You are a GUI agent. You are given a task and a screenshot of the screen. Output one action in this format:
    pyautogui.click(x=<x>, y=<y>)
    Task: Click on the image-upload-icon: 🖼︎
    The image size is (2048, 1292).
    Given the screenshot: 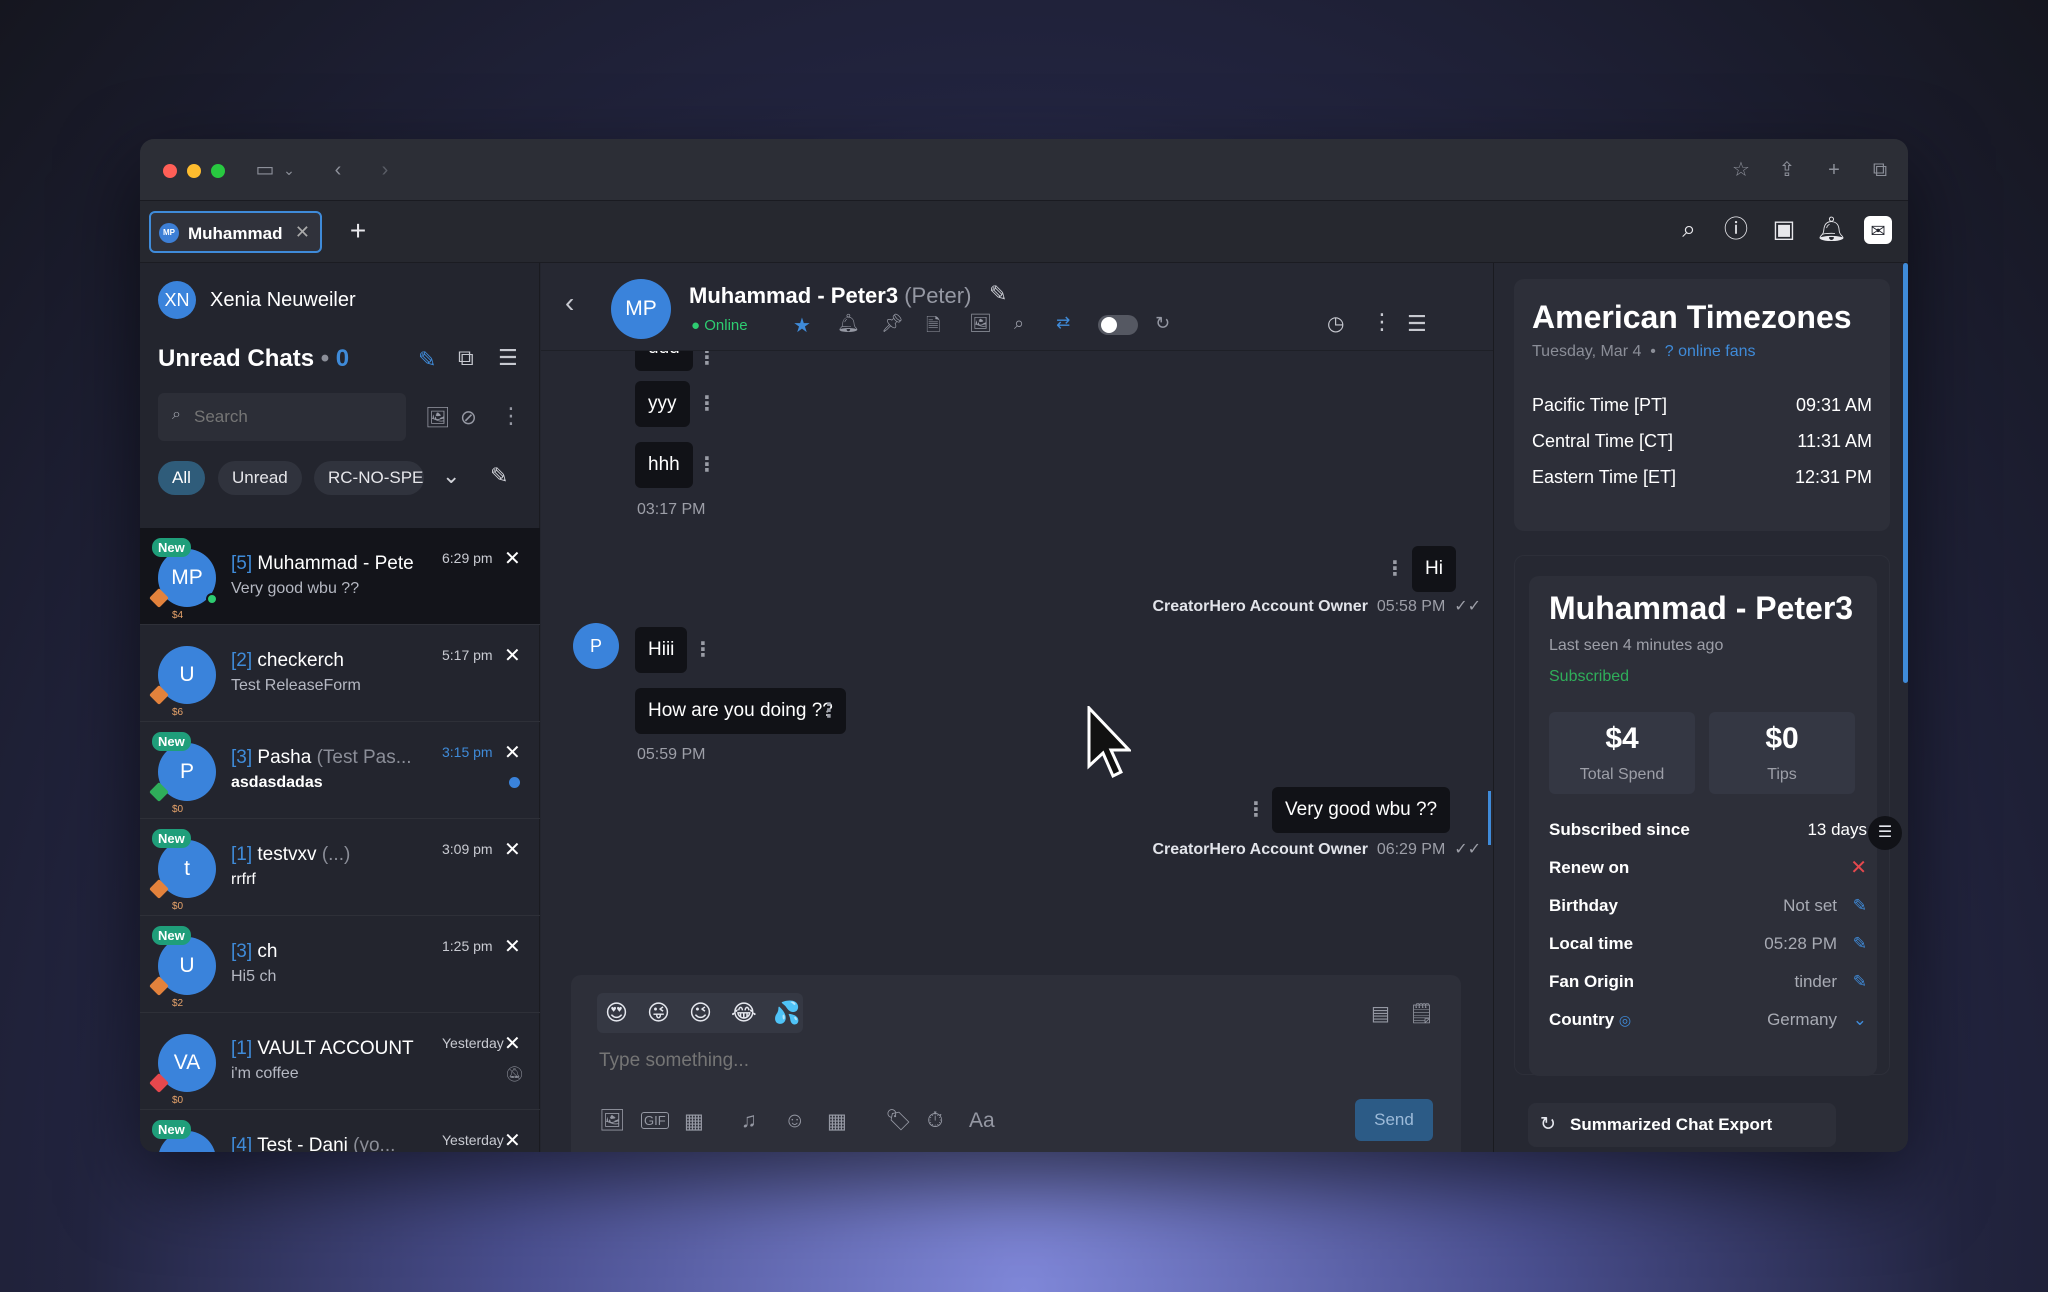 What is the action you would take?
    pyautogui.click(x=612, y=1121)
    